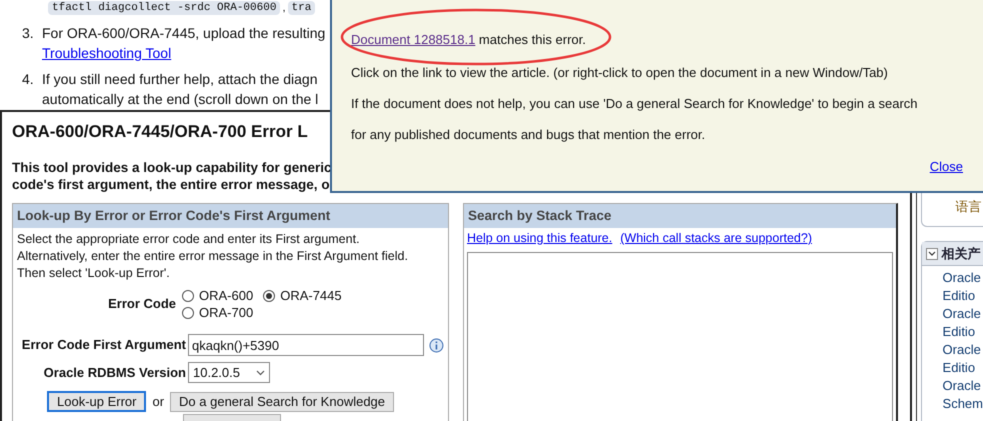 This screenshot has width=983, height=421. I want to click on list-number: 4., so click(28, 79).